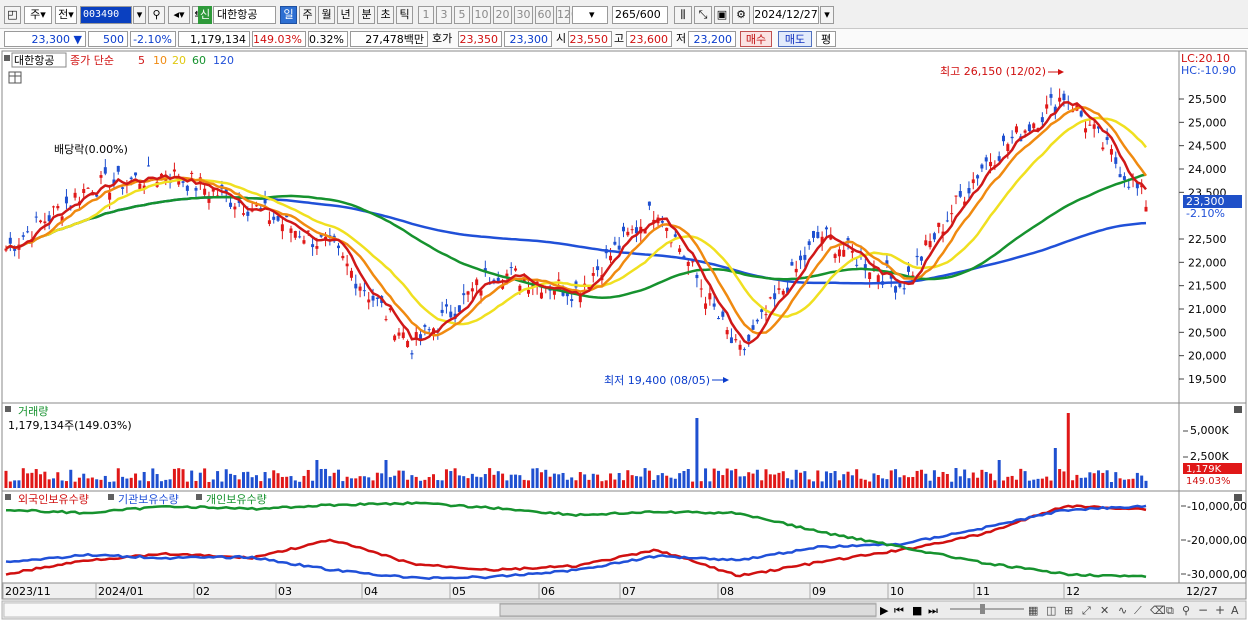  What do you see at coordinates (1086, 610) in the screenshot?
I see `trendline-icon: ⤢` at bounding box center [1086, 610].